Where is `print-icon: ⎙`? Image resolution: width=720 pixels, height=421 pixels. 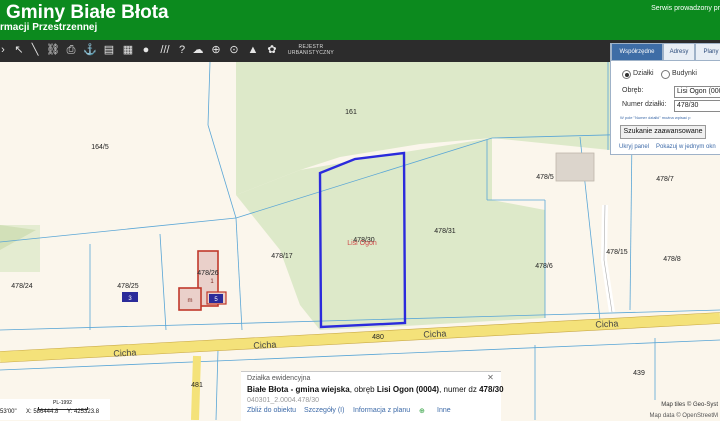 print-icon: ⎙ is located at coordinates (71, 50).